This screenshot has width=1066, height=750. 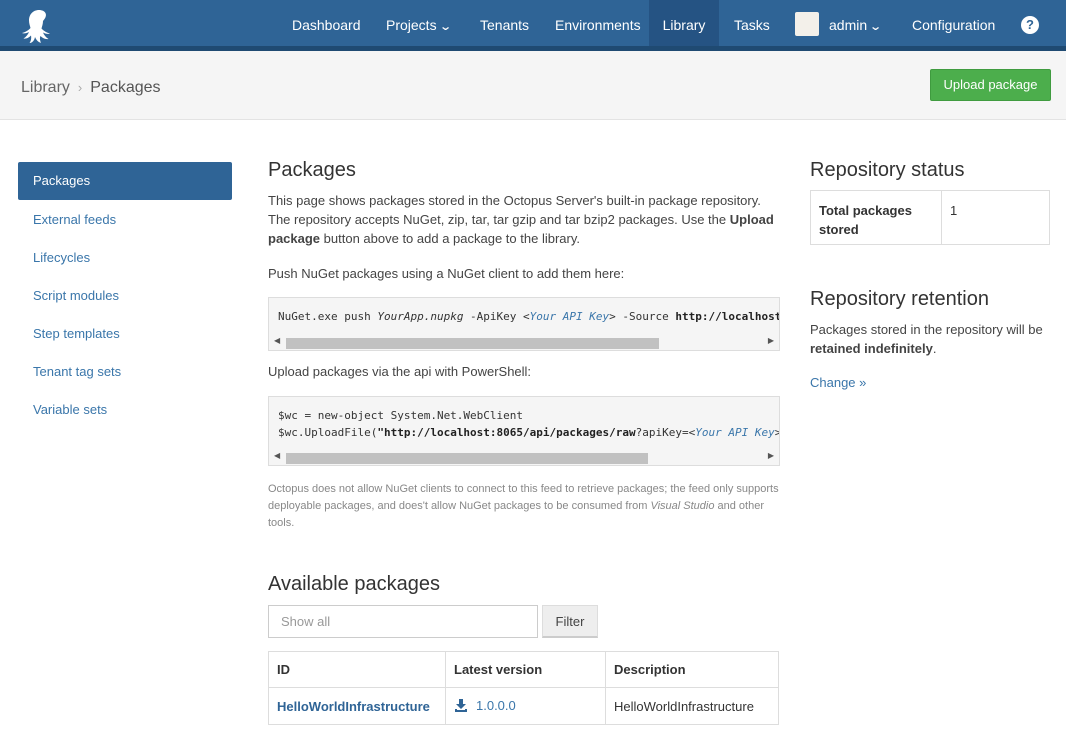 What do you see at coordinates (125, 87) in the screenshot?
I see `breadcrumb-current: Packages` at bounding box center [125, 87].